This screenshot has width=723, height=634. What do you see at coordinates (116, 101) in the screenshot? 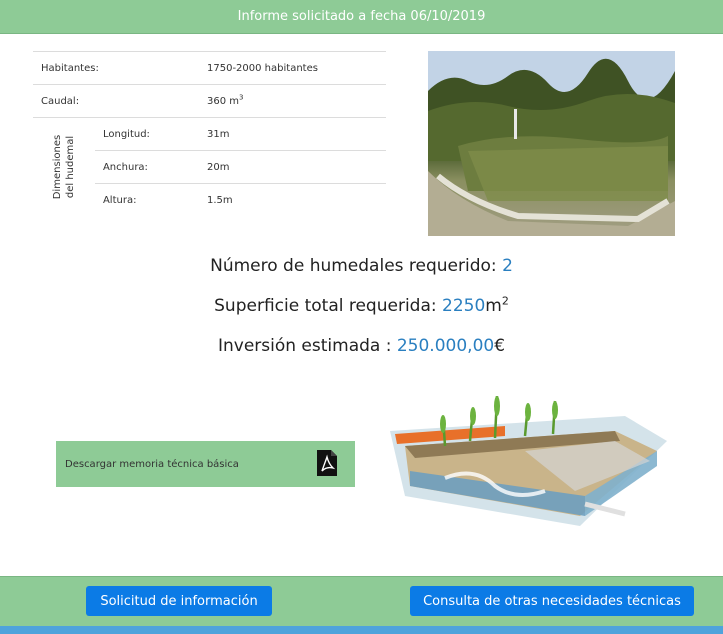
I see `caudal-label: Caudal:` at bounding box center [116, 101].